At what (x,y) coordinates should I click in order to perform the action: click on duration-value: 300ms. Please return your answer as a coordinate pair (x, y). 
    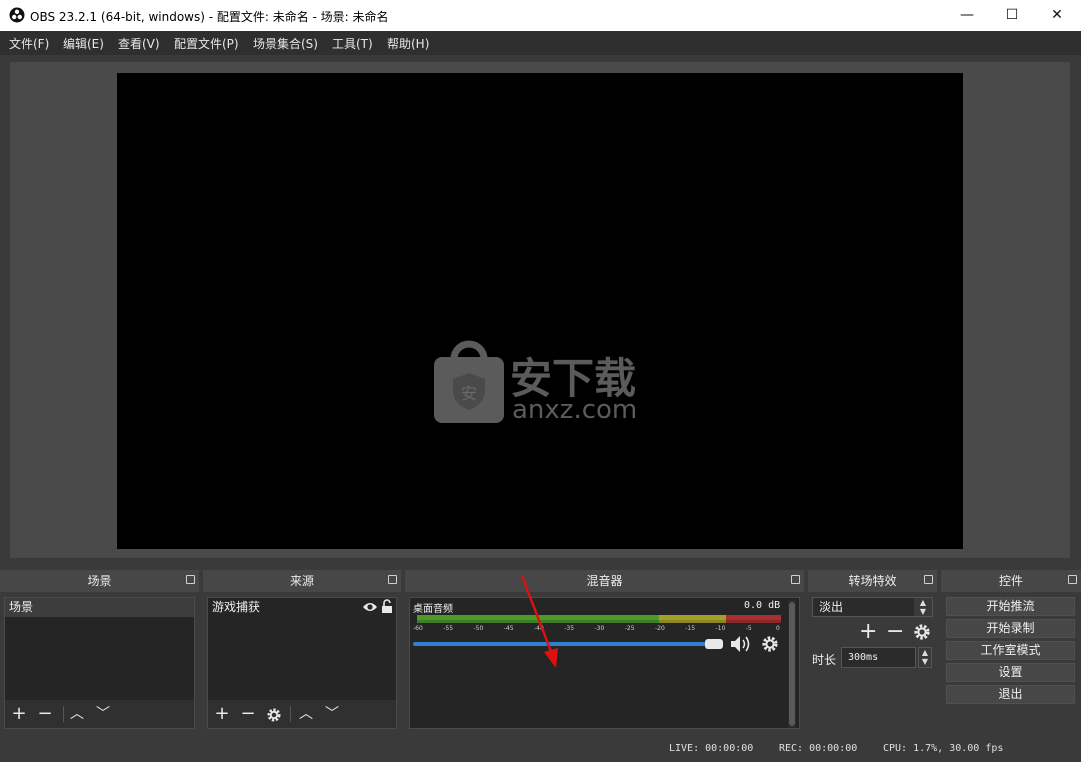
    Looking at the image, I should click on (863, 657).